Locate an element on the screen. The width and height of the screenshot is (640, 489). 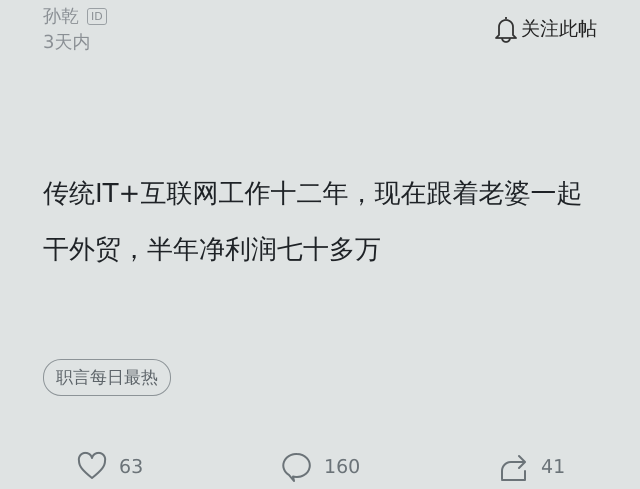
share-count: 41 is located at coordinates (553, 467).